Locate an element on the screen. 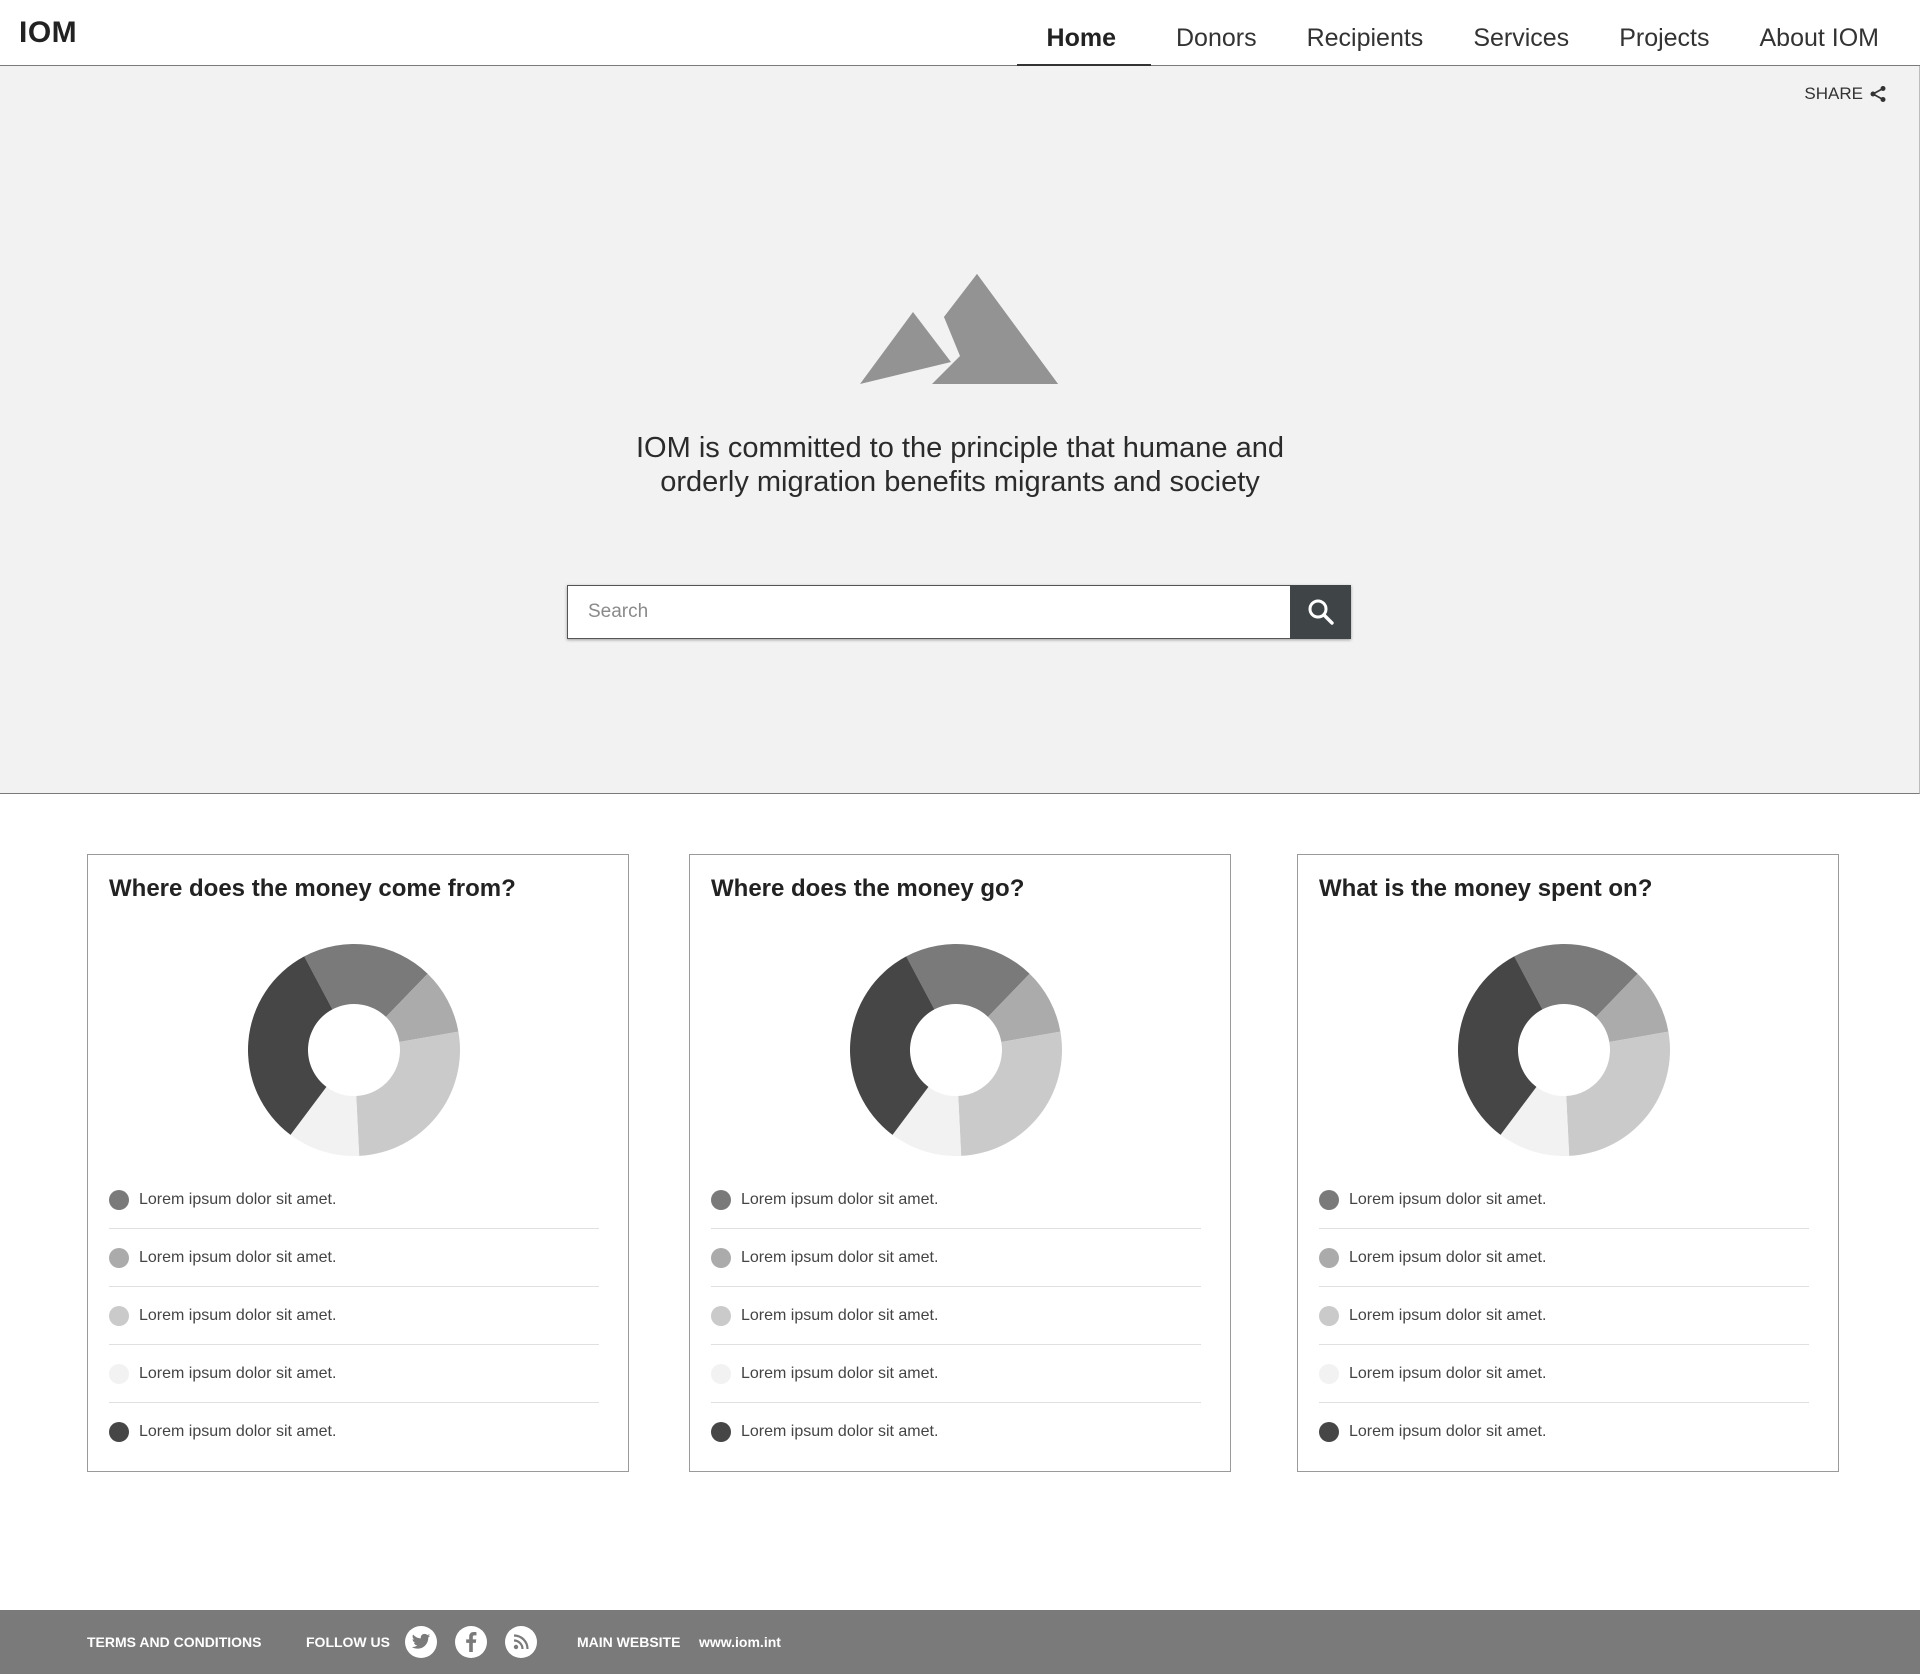  facebook-button is located at coordinates (471, 1642).